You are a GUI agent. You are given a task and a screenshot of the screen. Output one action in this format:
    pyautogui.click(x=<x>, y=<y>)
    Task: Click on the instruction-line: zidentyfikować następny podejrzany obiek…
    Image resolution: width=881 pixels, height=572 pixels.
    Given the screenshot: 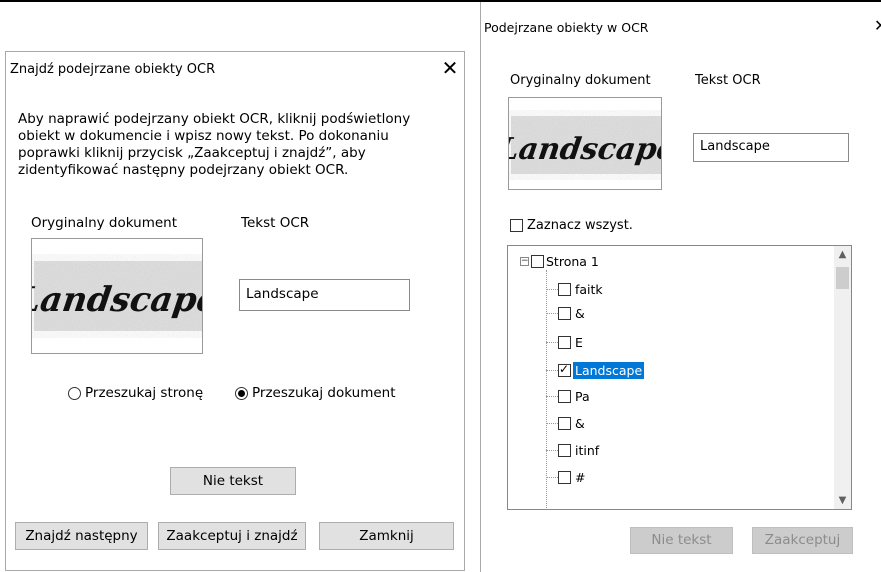 What is the action you would take?
    pyautogui.click(x=183, y=170)
    